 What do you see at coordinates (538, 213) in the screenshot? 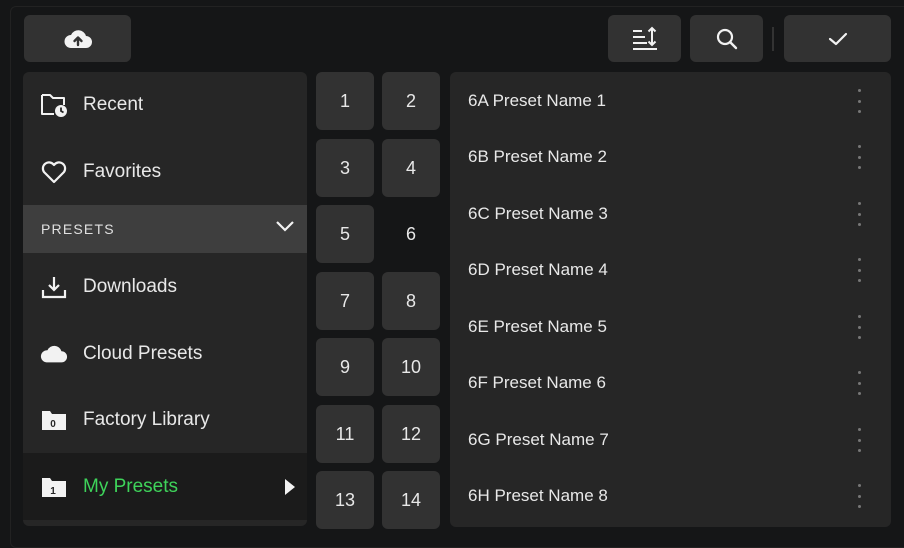
I see `preset-name: 6C Preset Name 3` at bounding box center [538, 213].